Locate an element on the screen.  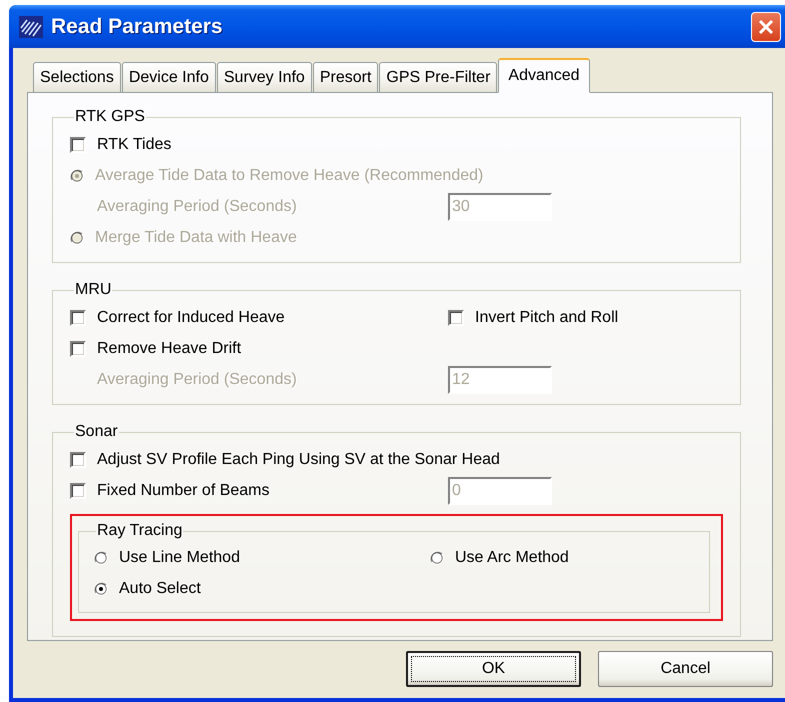
checkbox-label: Correct for Induced Heave is located at coordinates (191, 317).